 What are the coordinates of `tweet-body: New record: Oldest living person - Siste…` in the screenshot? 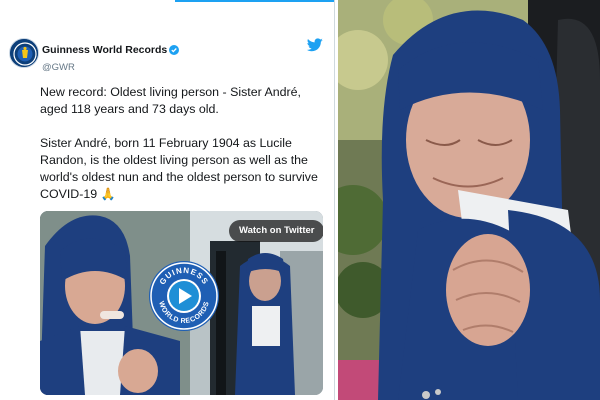 It's located at (182, 143).